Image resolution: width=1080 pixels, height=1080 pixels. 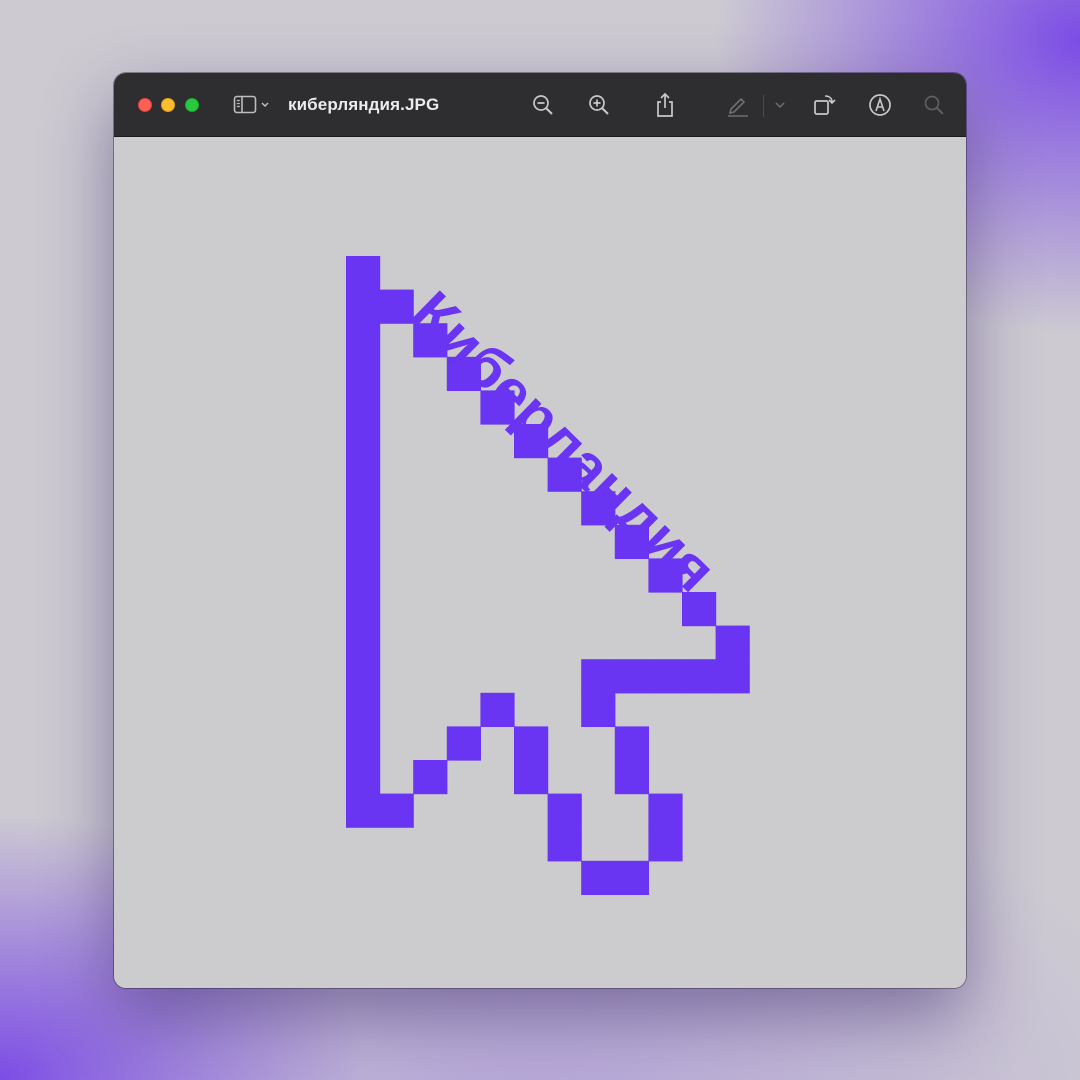 I want to click on sidebar-icon, so click(x=253, y=105).